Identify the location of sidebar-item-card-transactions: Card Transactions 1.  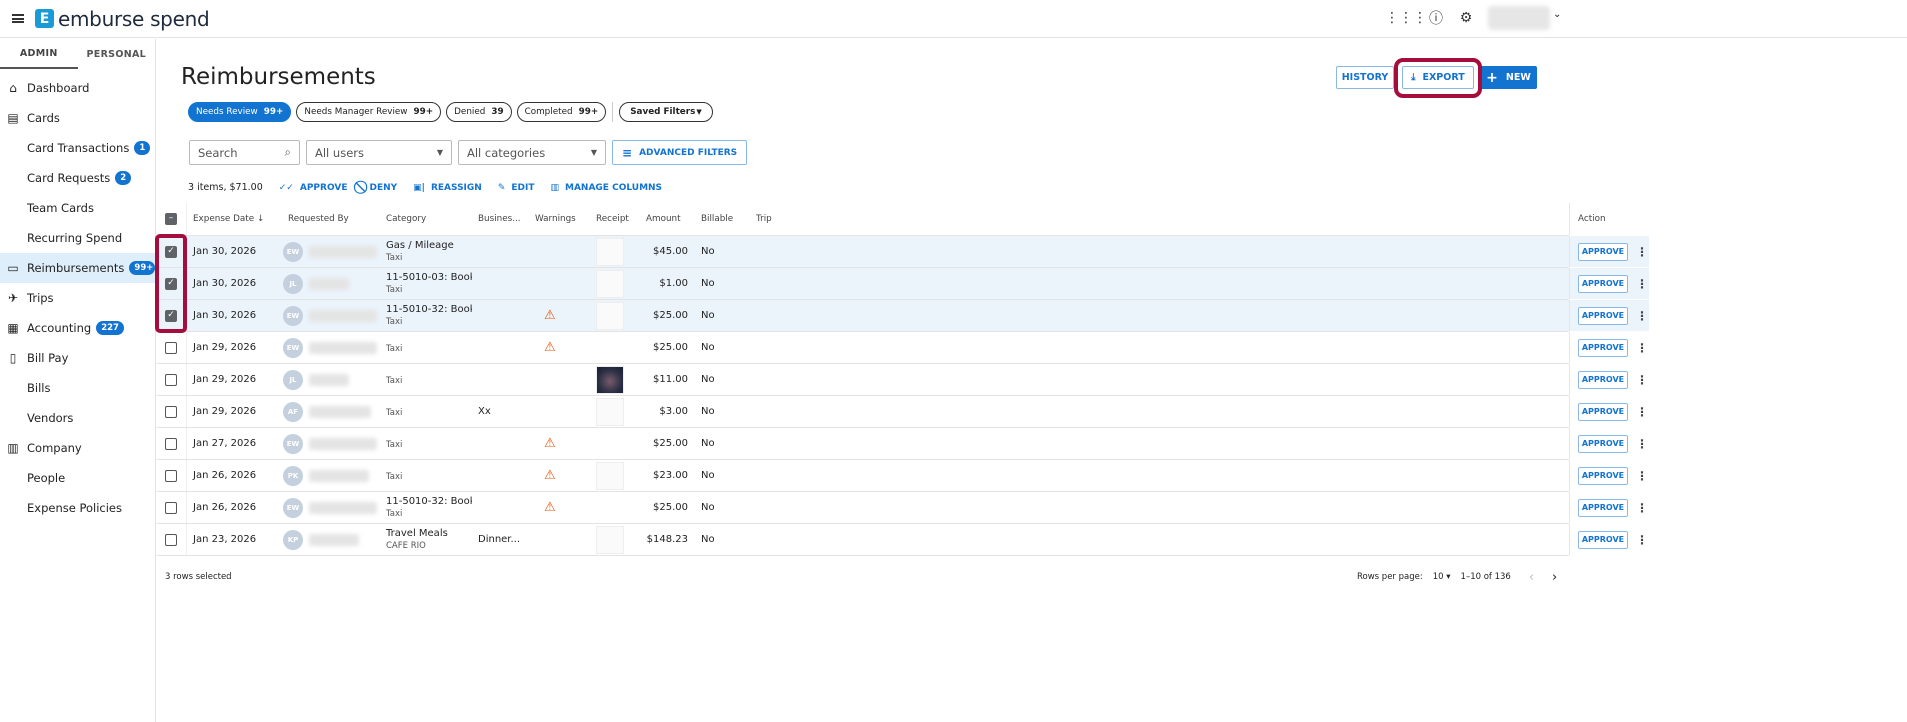
(77, 148).